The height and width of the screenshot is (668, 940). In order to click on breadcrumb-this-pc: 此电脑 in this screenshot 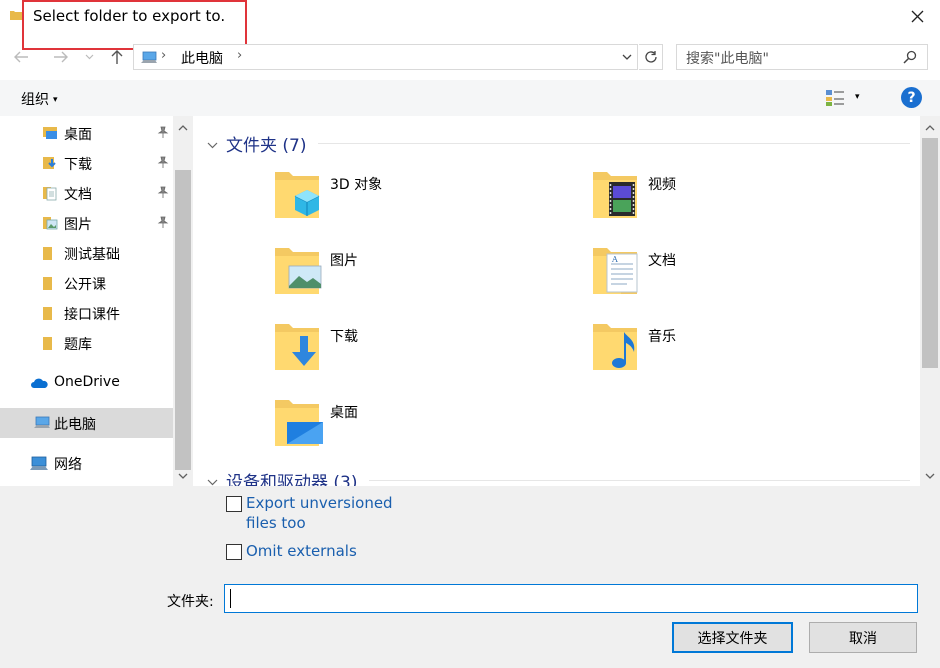, I will do `click(202, 58)`.